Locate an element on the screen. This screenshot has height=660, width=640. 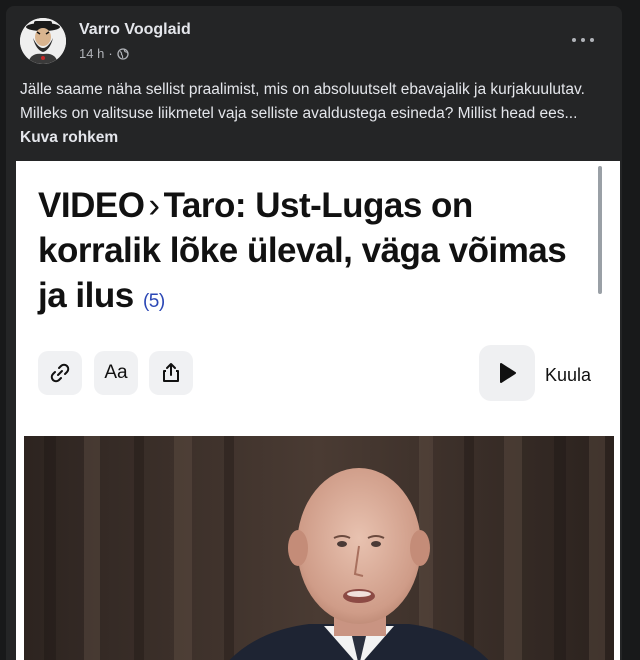
avatar-illustration is located at coordinates (43, 41).